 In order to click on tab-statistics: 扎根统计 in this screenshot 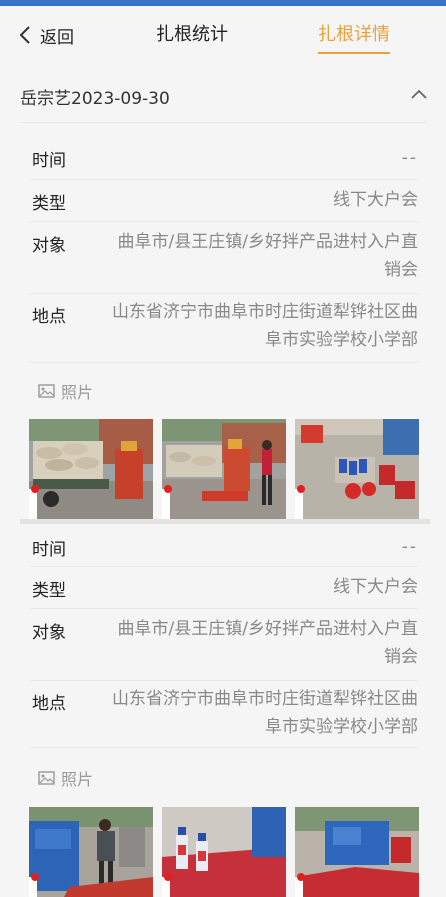, I will do `click(192, 36)`.